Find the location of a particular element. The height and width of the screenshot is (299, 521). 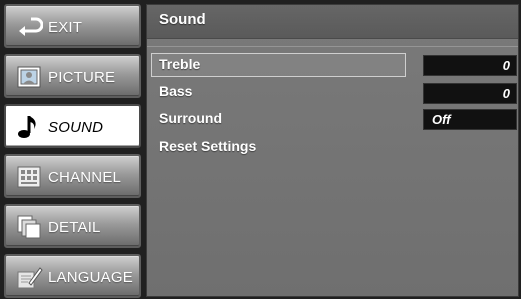

nav-item-detail: DETAIL is located at coordinates (72, 226).